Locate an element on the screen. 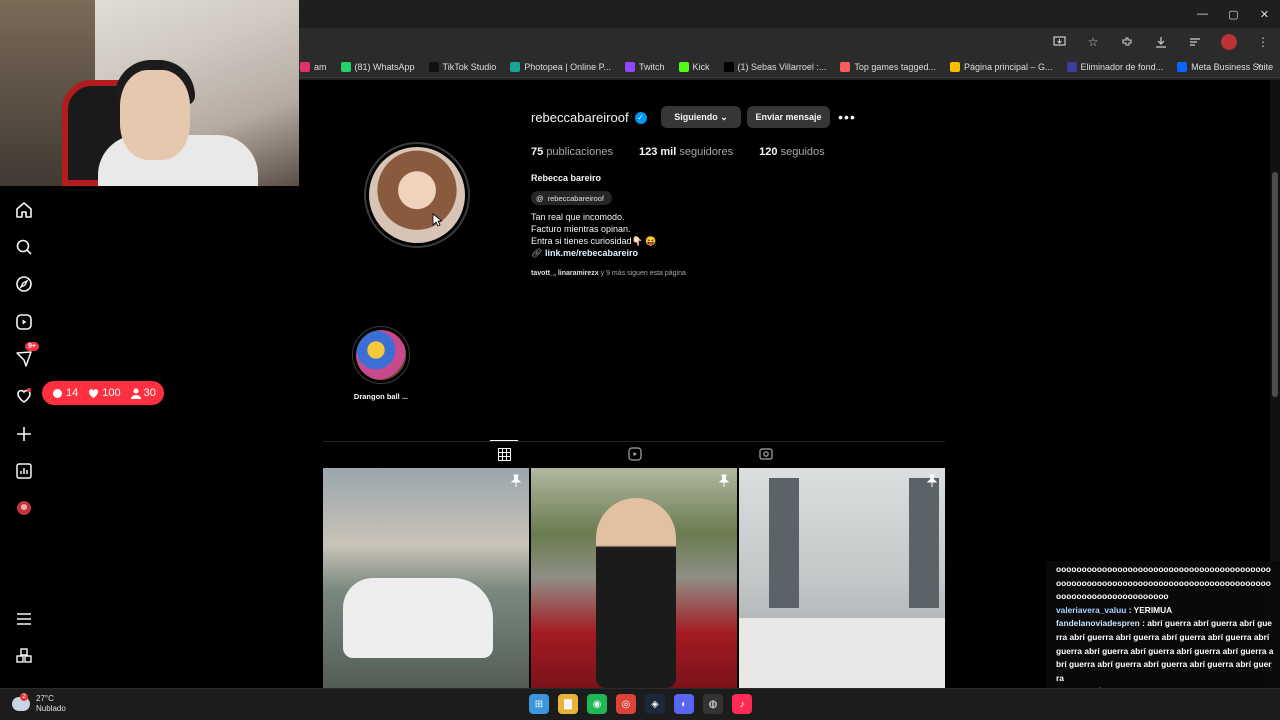 Image resolution: width=1280 pixels, height=720 pixels. following-stat: 120 seguidos is located at coordinates (791, 152).